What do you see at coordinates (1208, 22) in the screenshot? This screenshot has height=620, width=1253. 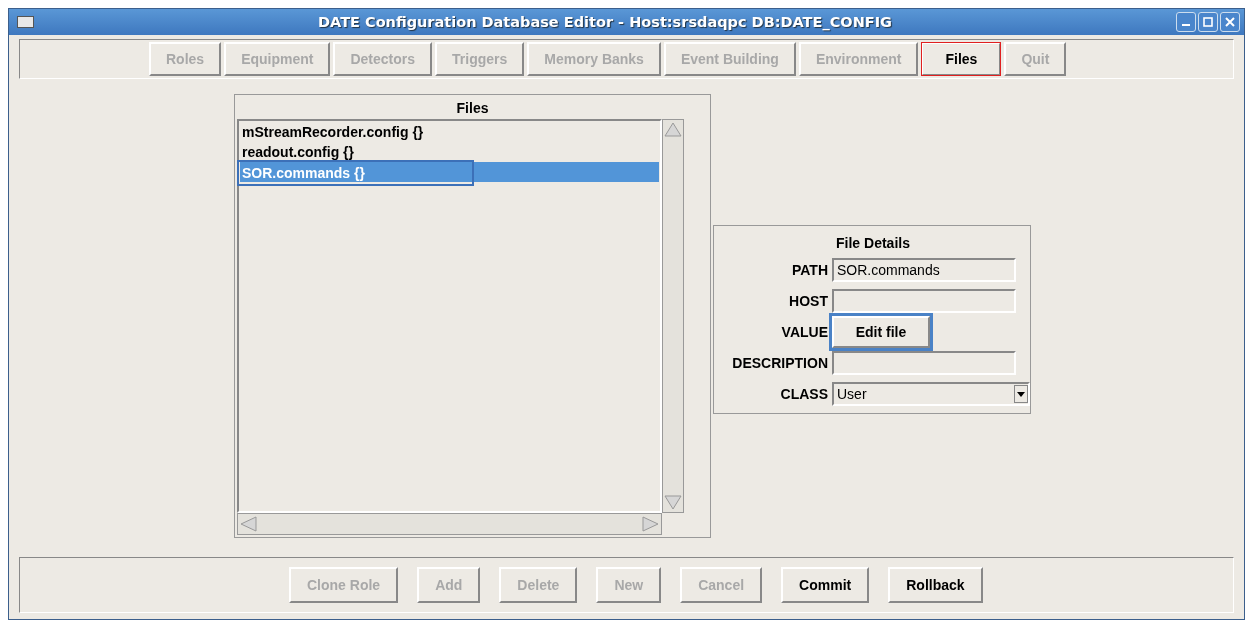 I see `maximize-icon` at bounding box center [1208, 22].